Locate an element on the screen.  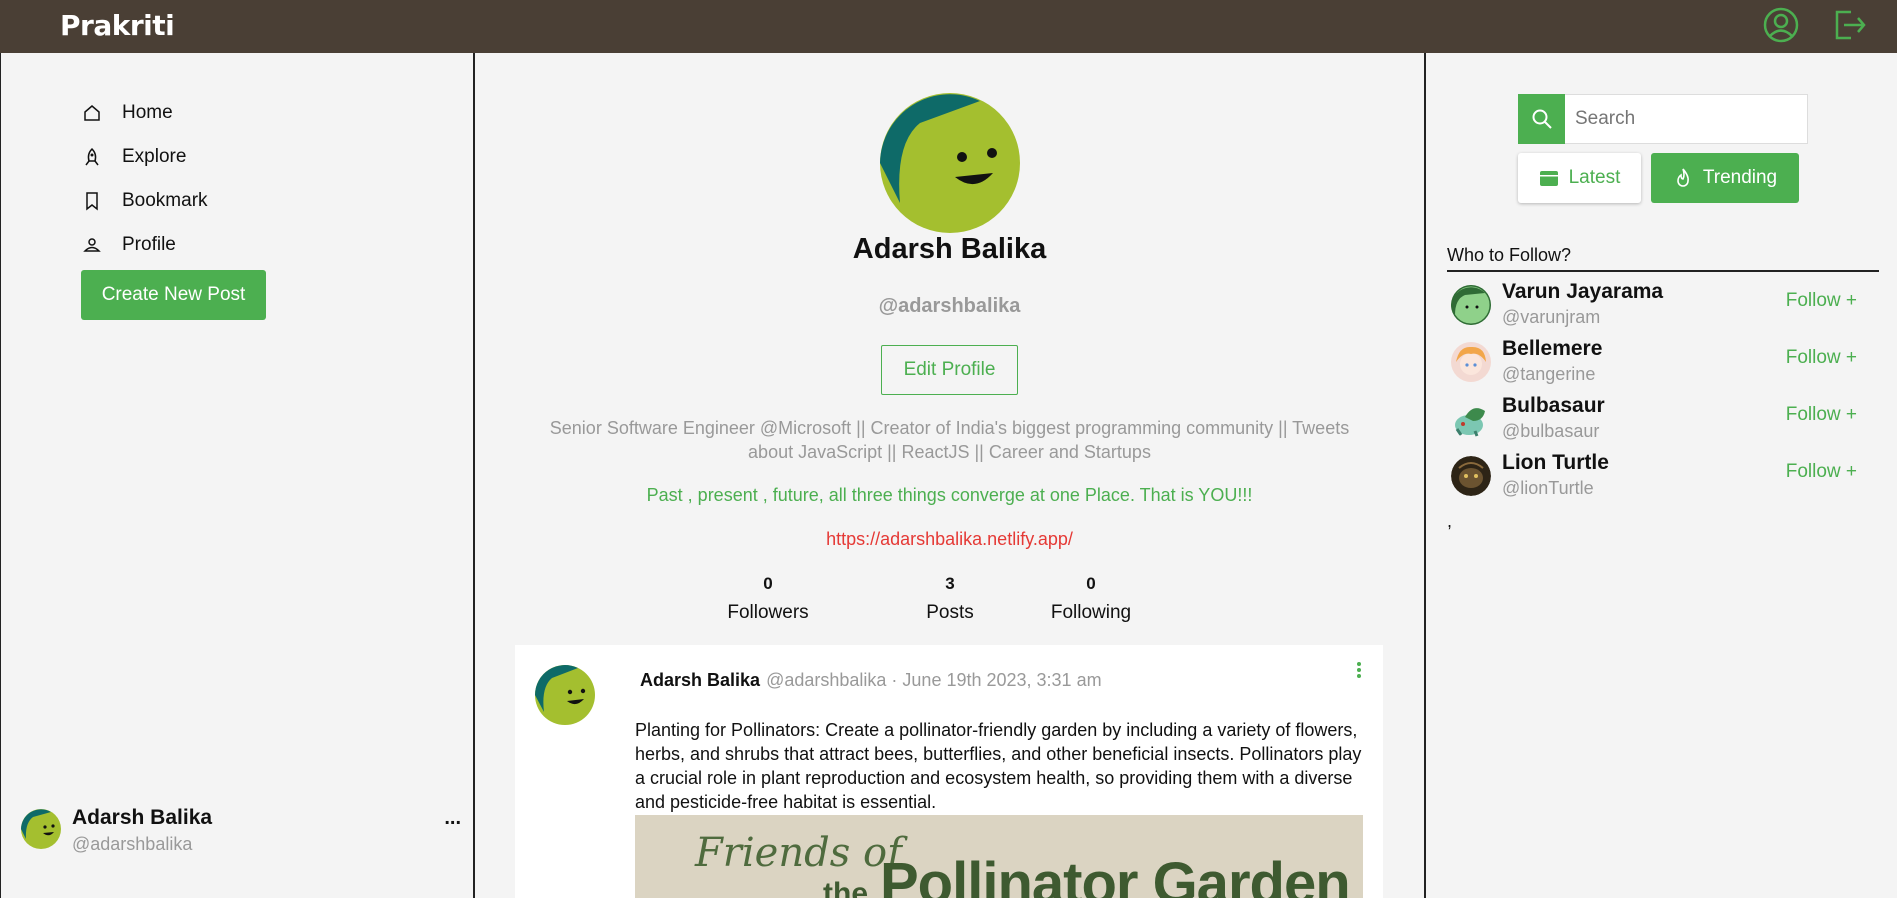
sidebar-user-handle: @adarshbalika is located at coordinates (132, 844).